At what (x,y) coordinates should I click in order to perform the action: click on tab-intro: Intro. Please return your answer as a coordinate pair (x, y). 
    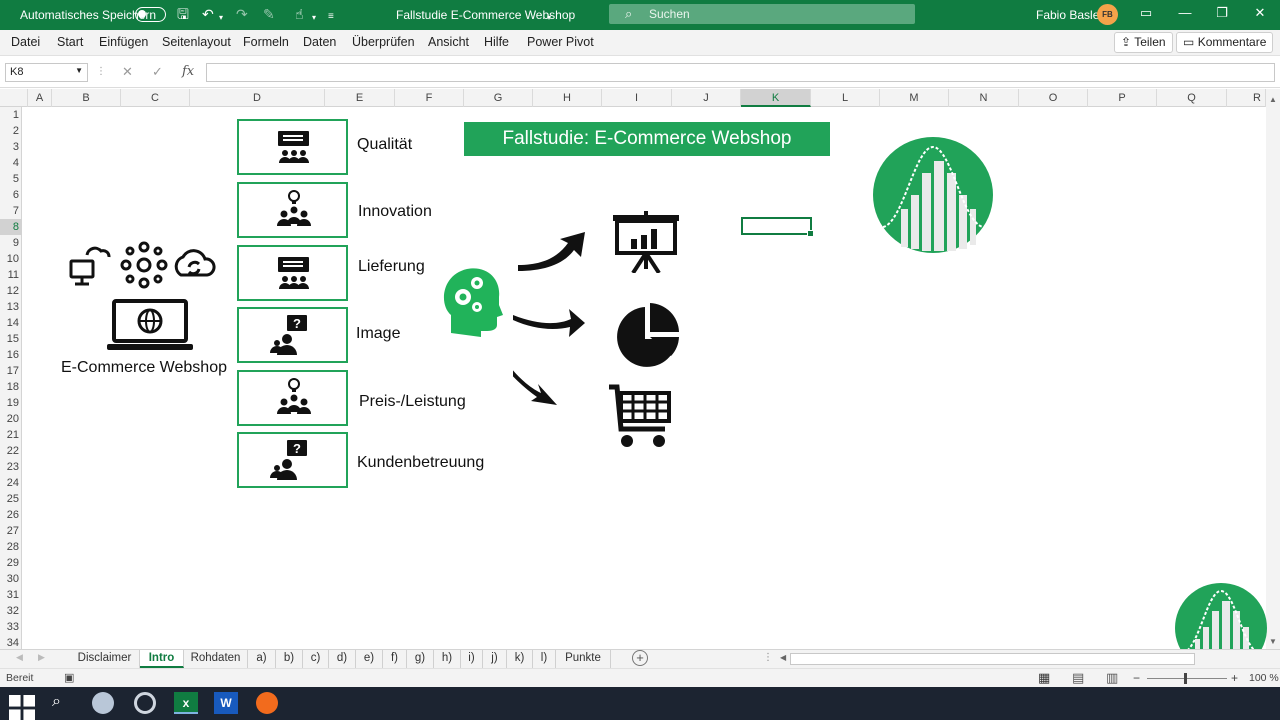
    Looking at the image, I should click on (162, 659).